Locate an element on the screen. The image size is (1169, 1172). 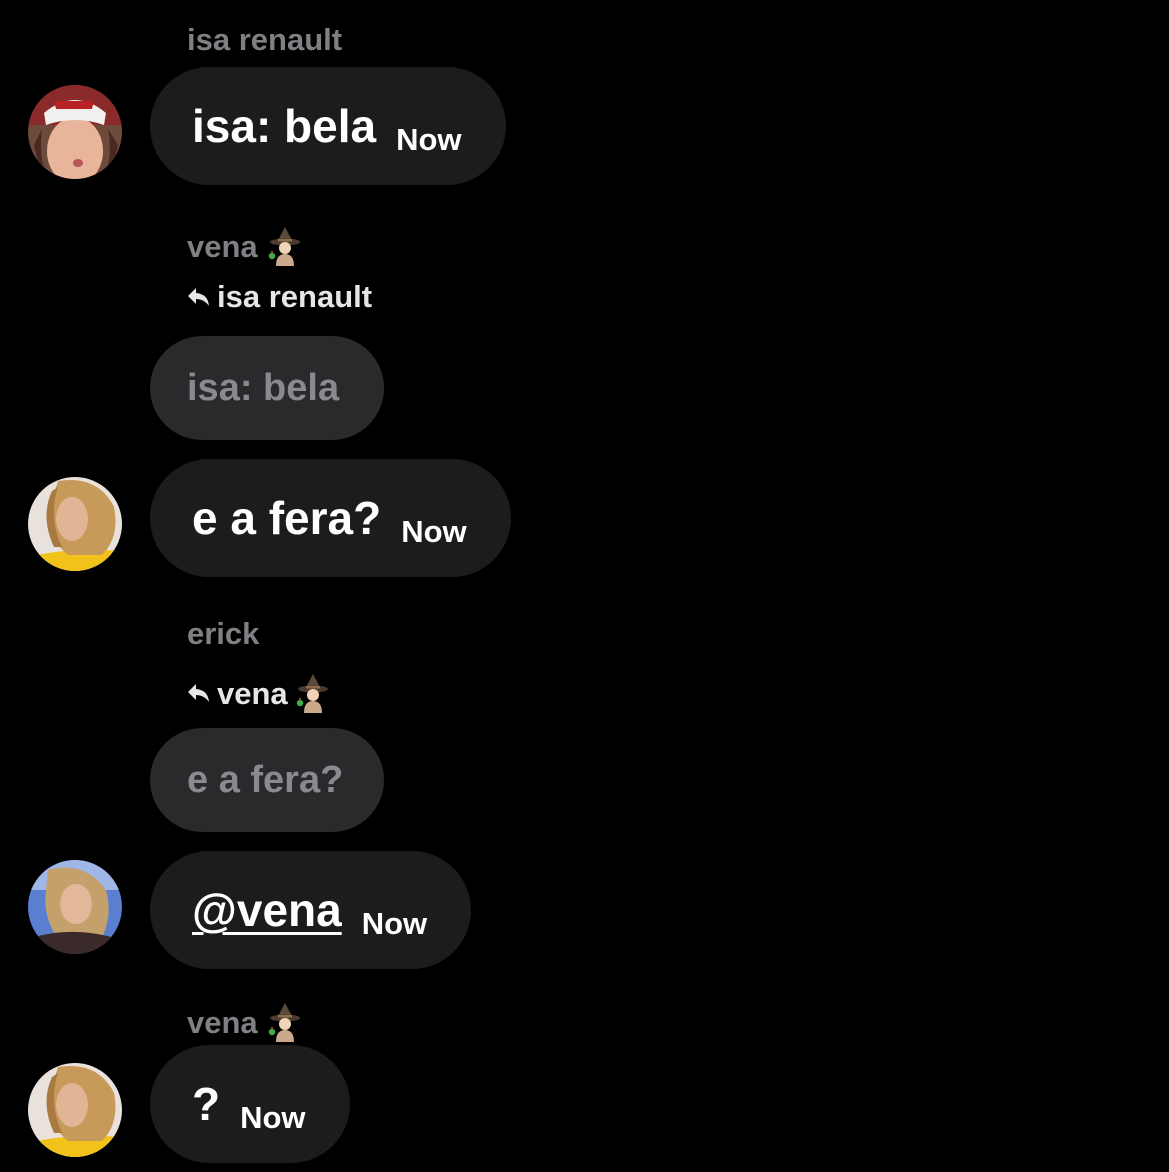
sender-name-text: isa renault is located at coordinates (265, 39).